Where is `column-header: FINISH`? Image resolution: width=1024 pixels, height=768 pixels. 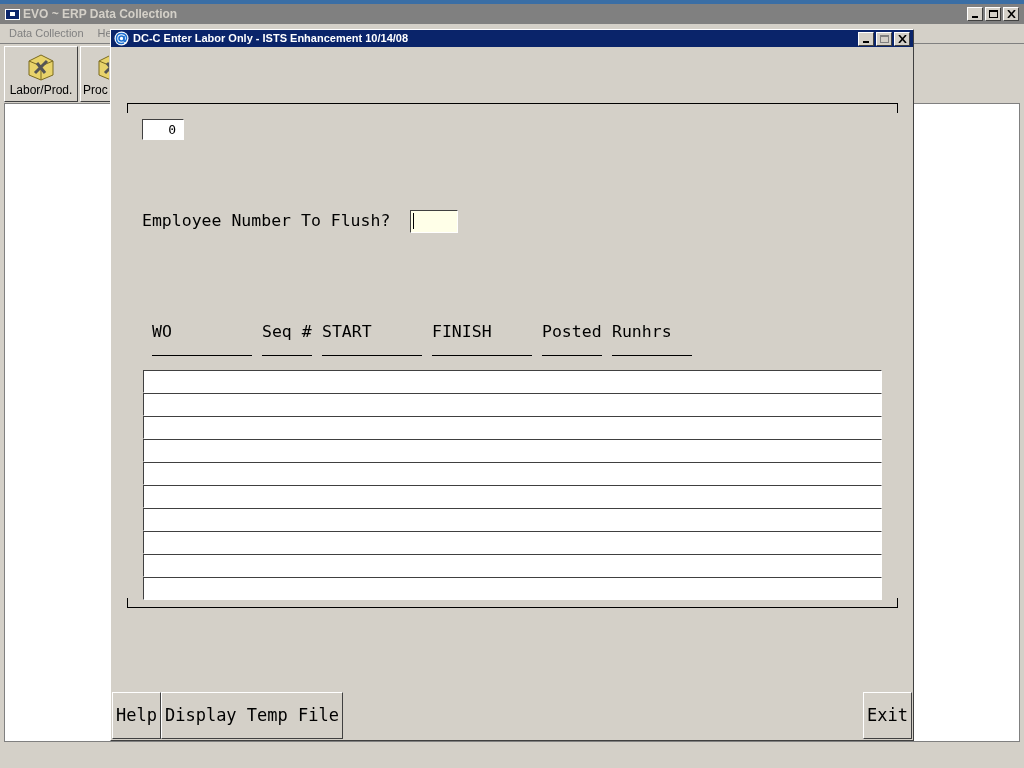 column-header: FINISH is located at coordinates (462, 332).